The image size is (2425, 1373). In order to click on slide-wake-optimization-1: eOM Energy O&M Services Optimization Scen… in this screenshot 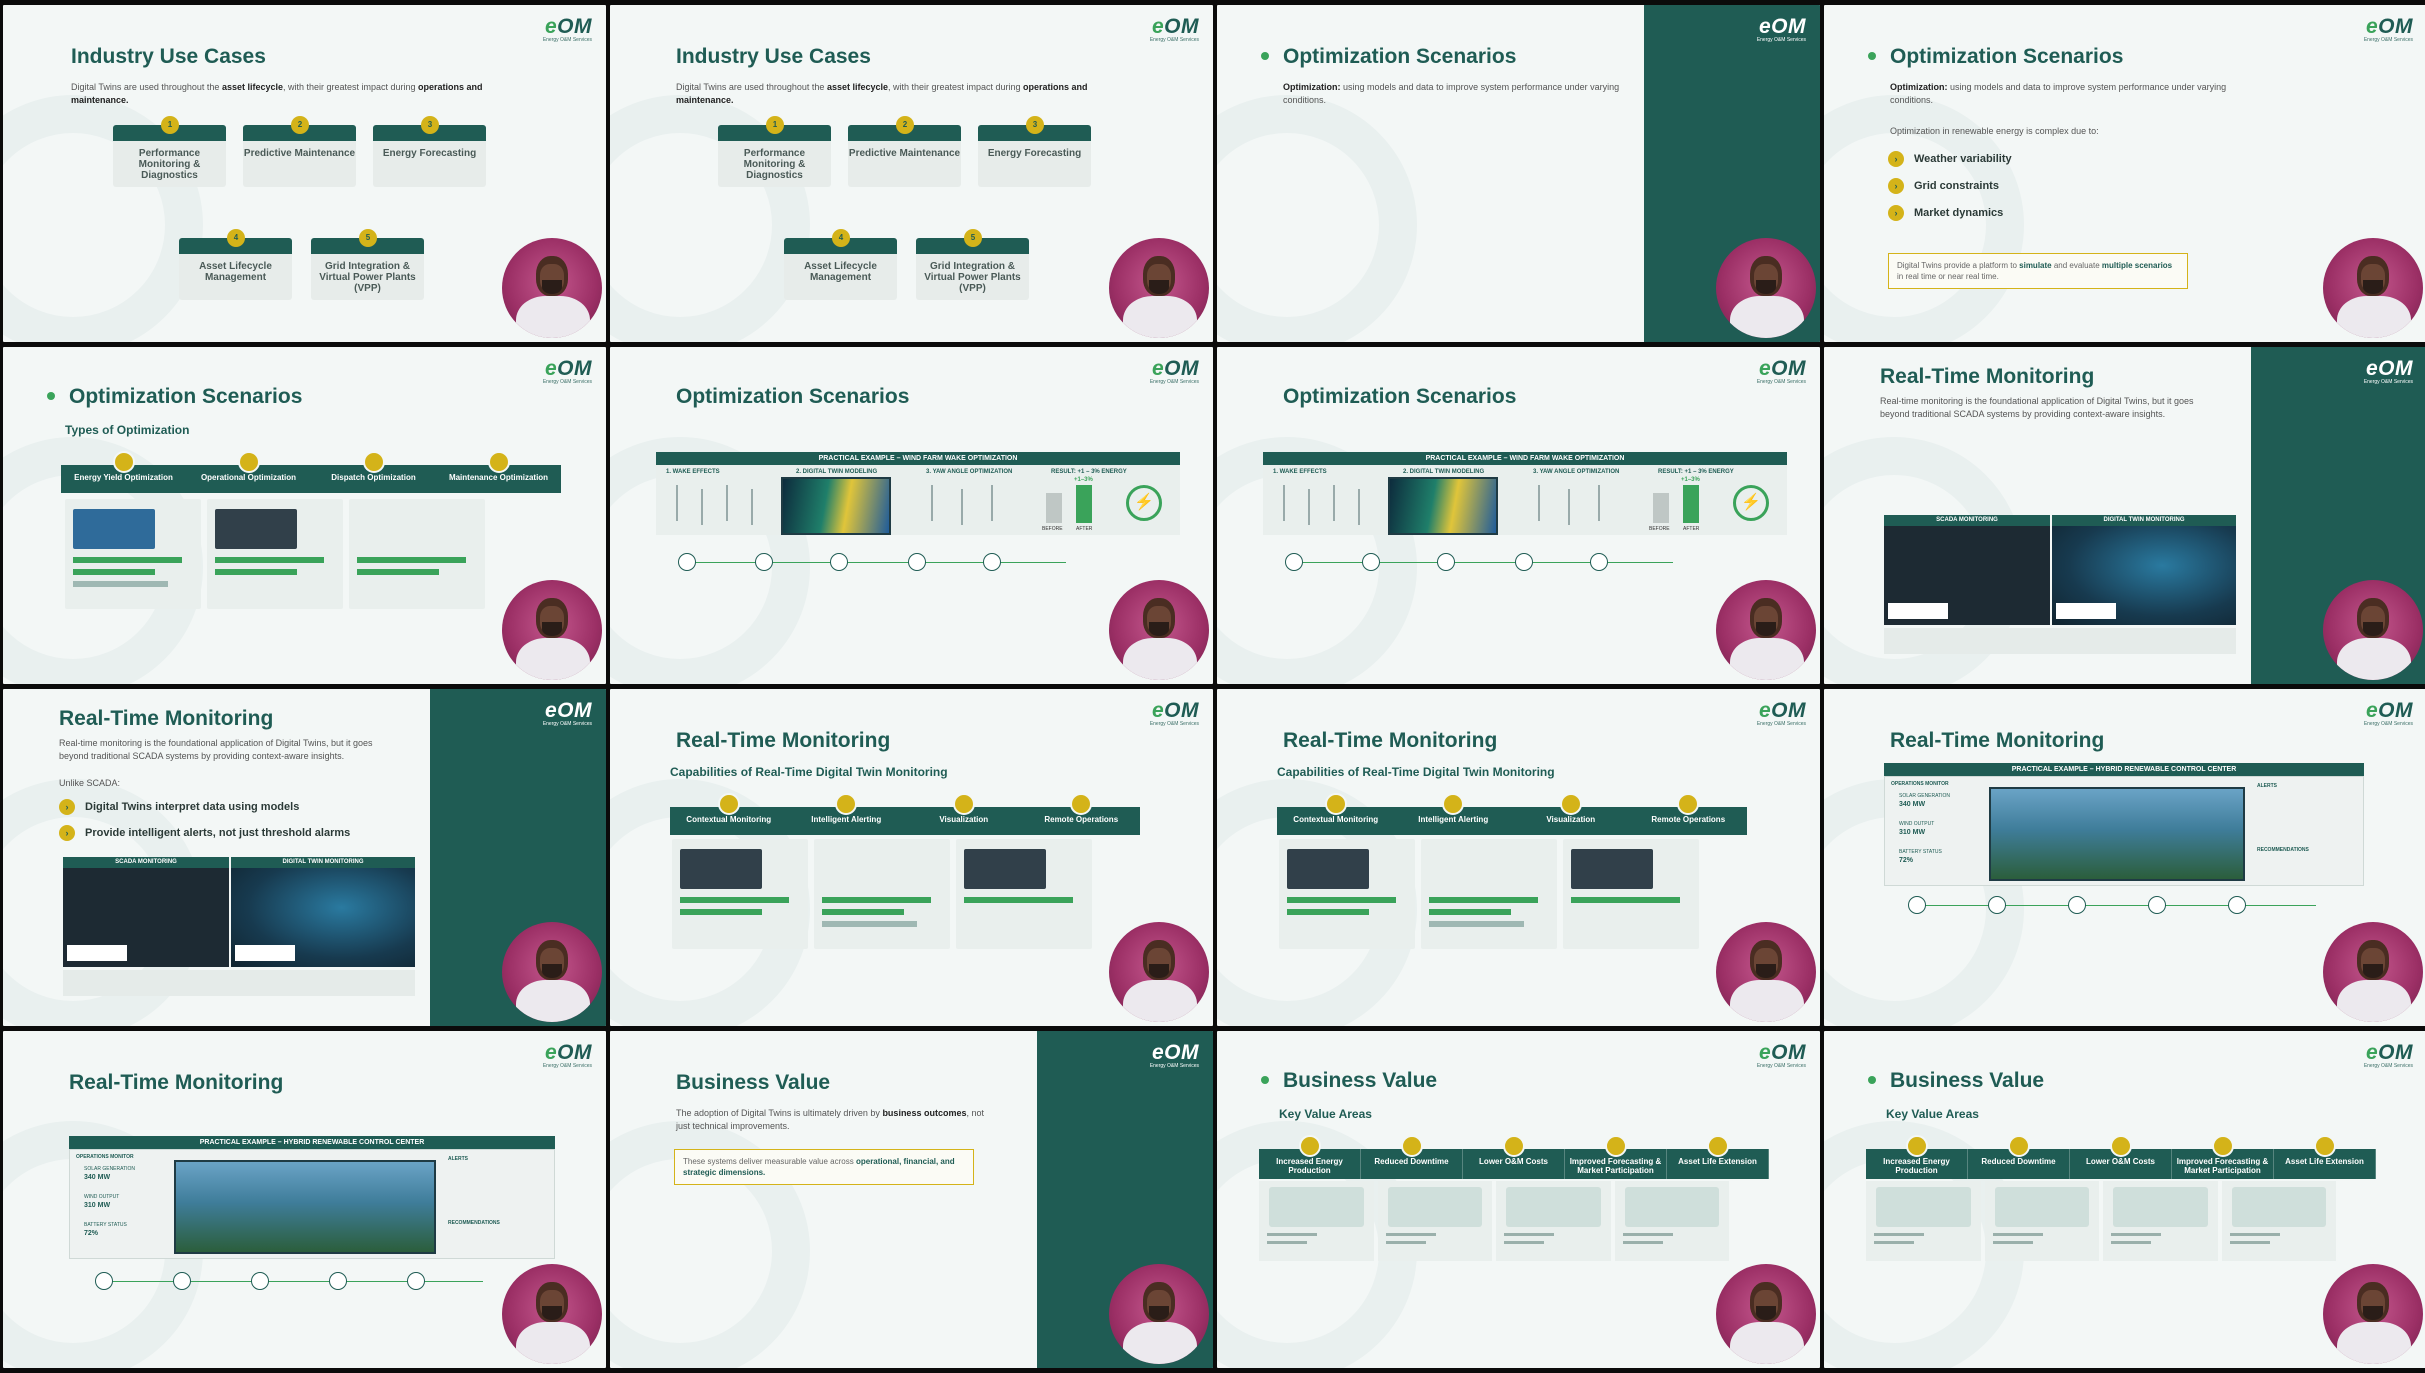, I will do `click(911, 515)`.